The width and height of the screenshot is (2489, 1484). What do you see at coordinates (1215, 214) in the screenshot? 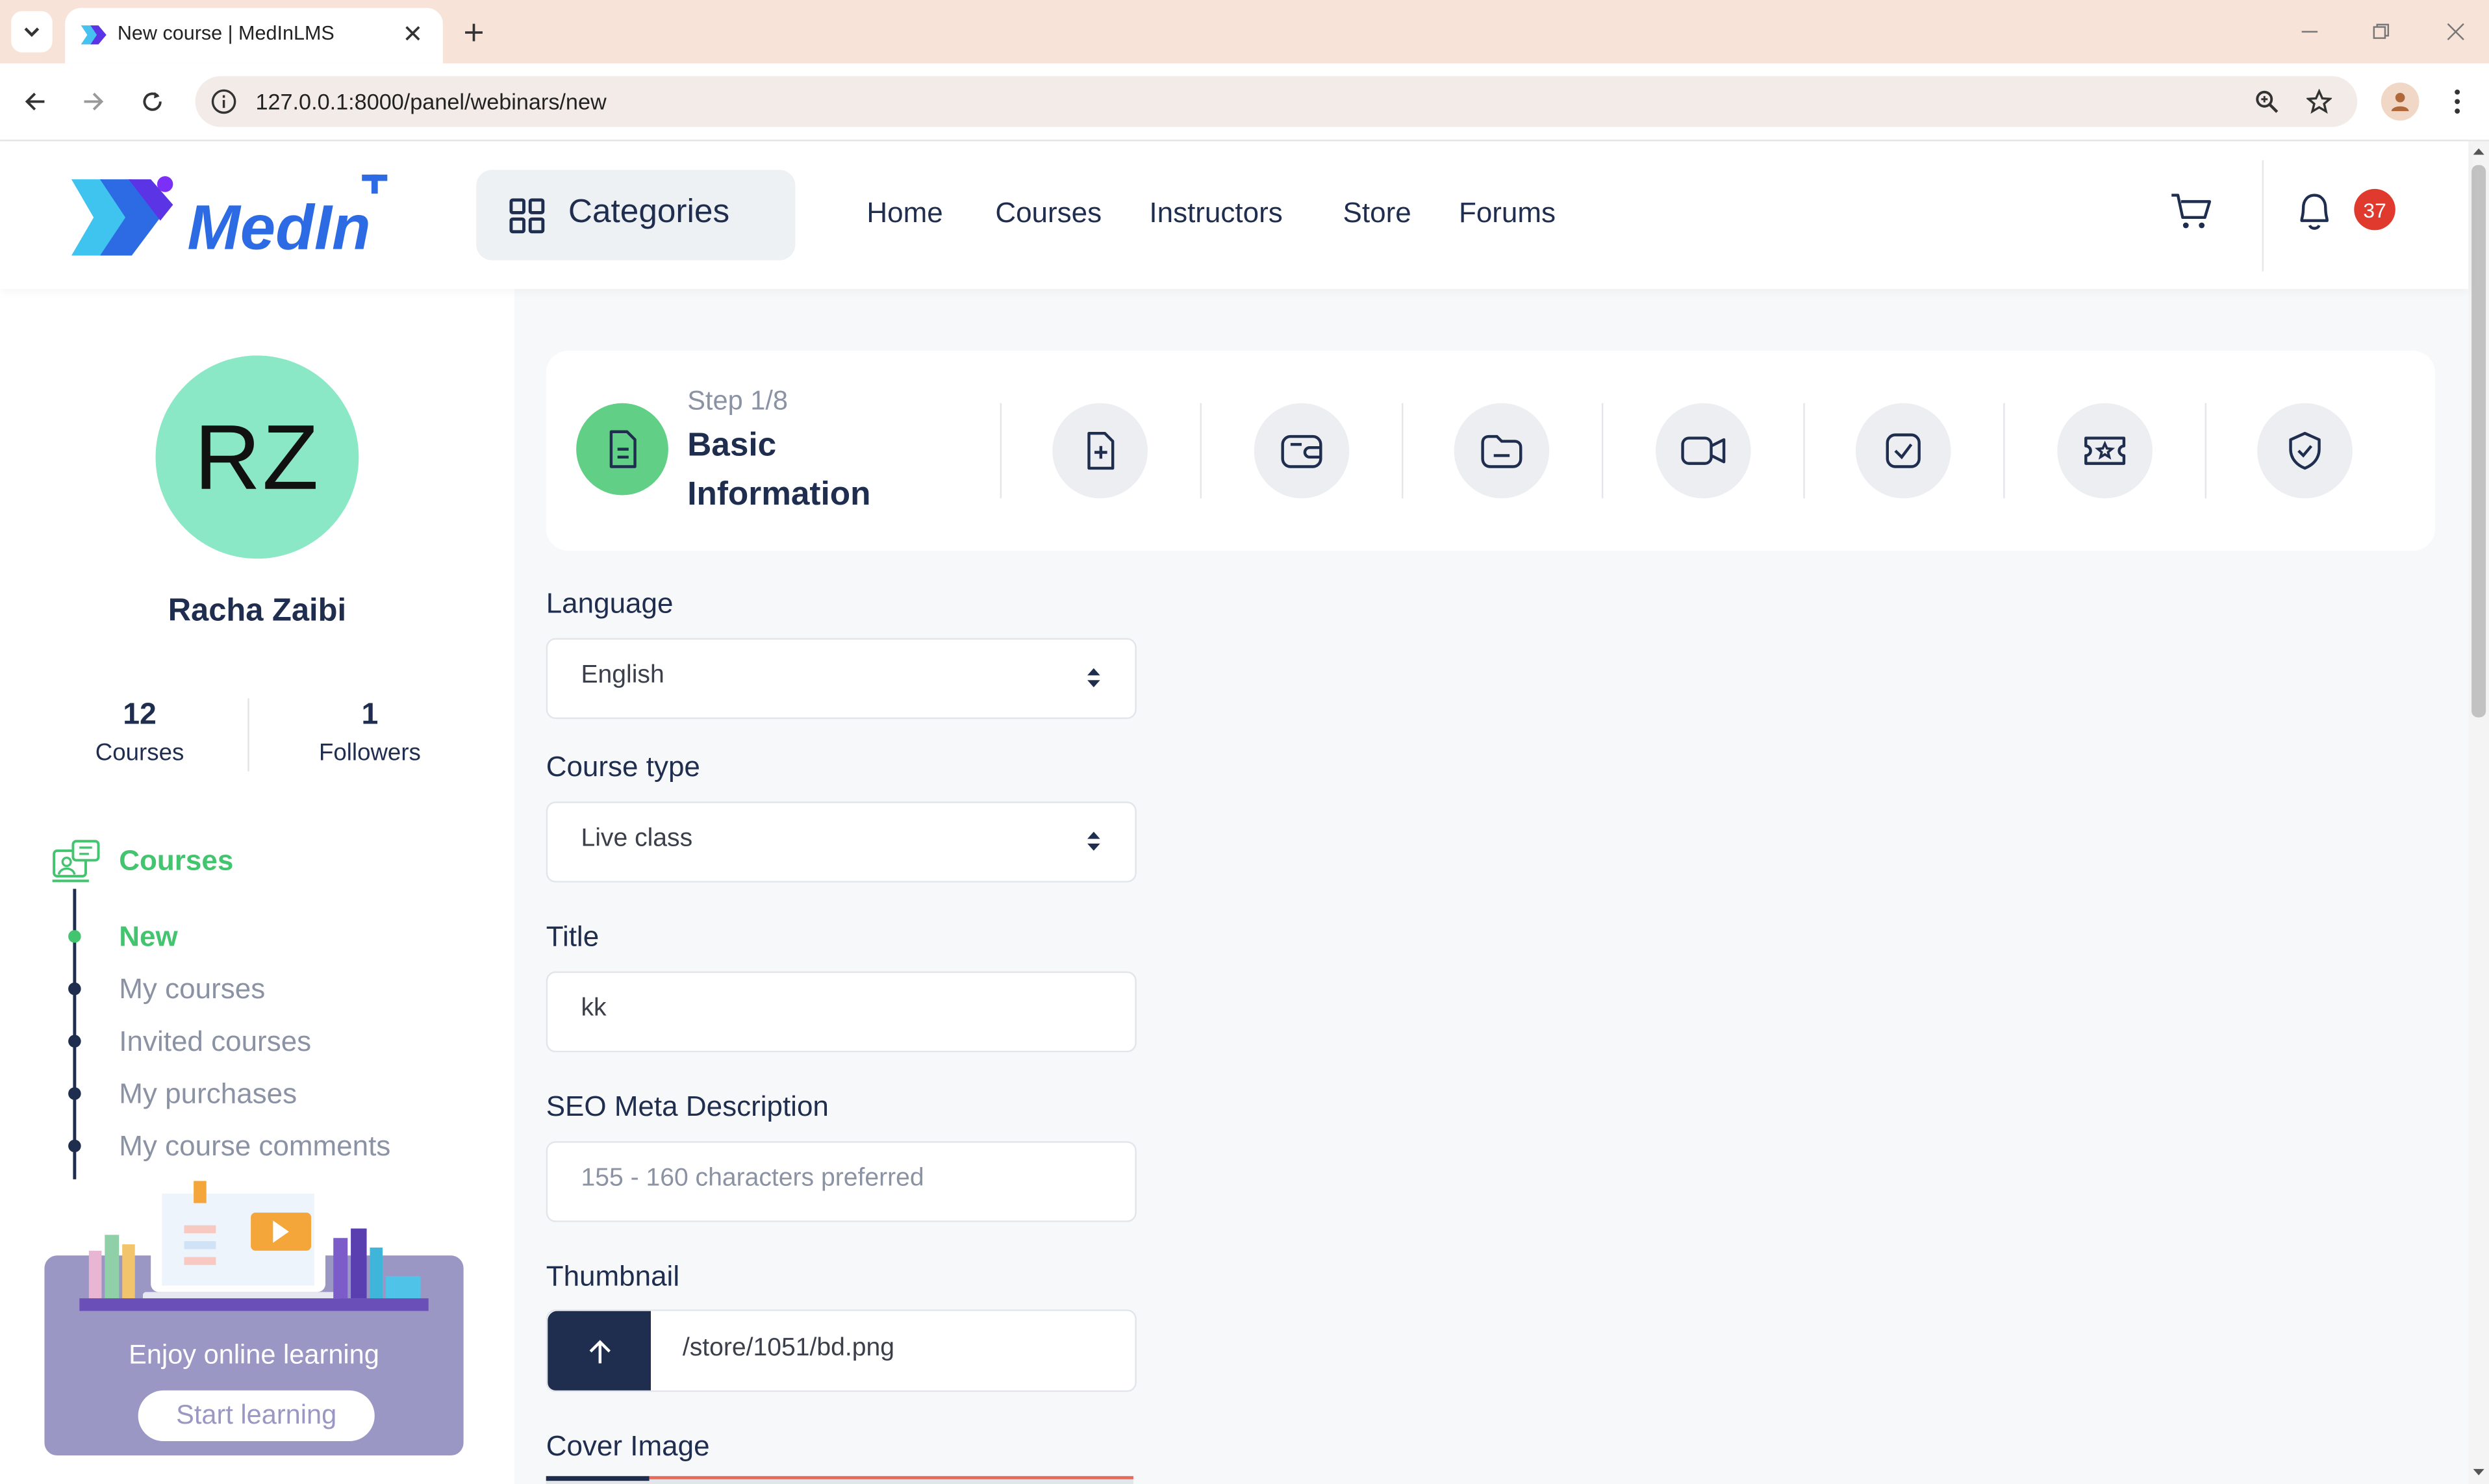
I see `nav-instructors: Instructors` at bounding box center [1215, 214].